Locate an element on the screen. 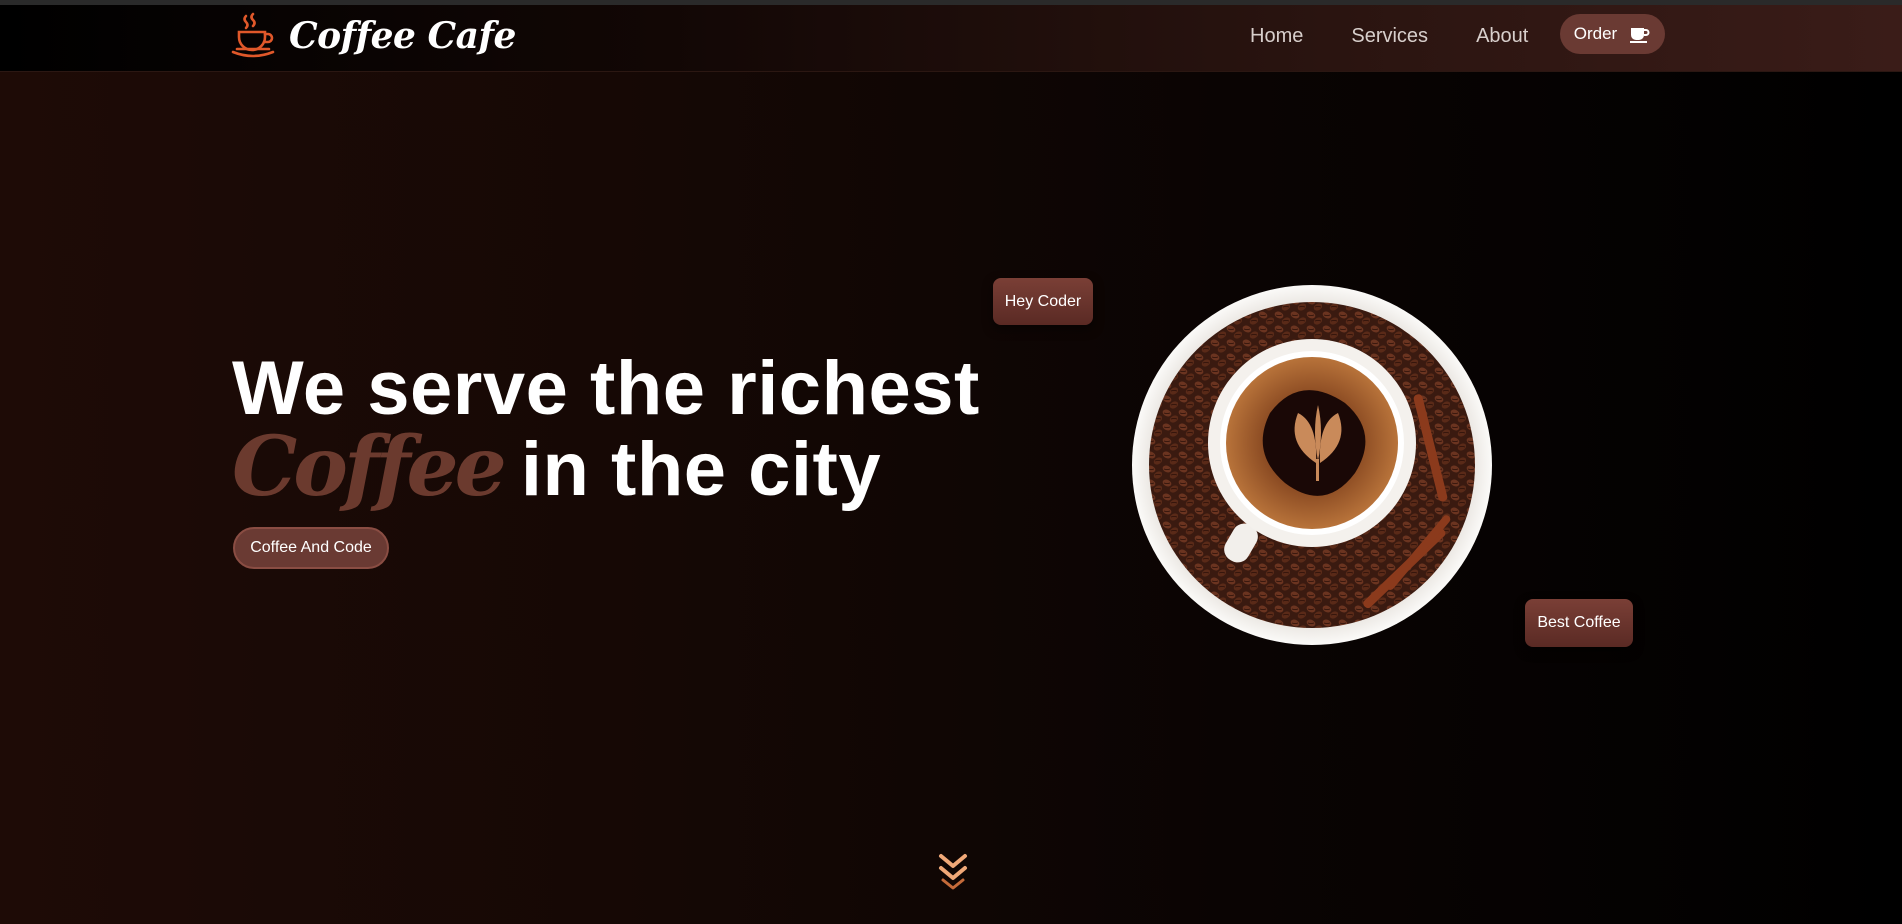 Image resolution: width=1902 pixels, height=924 pixels. coffee-and-code-button: Coffee And Code is located at coordinates (311, 548).